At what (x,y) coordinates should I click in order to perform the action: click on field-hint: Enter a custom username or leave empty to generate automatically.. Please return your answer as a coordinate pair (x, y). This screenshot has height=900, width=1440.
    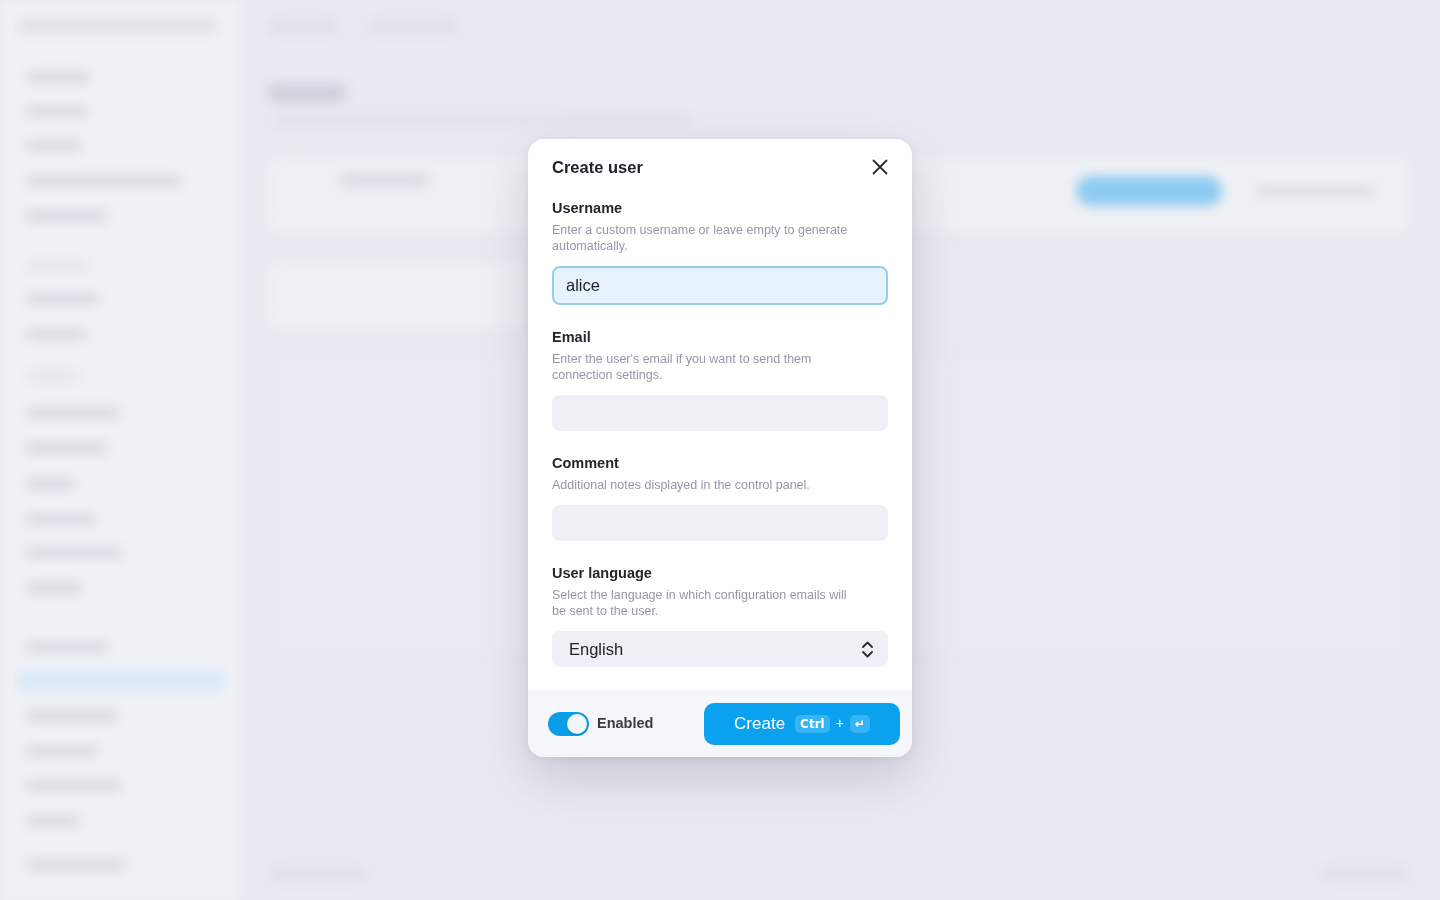
    Looking at the image, I should click on (700, 238).